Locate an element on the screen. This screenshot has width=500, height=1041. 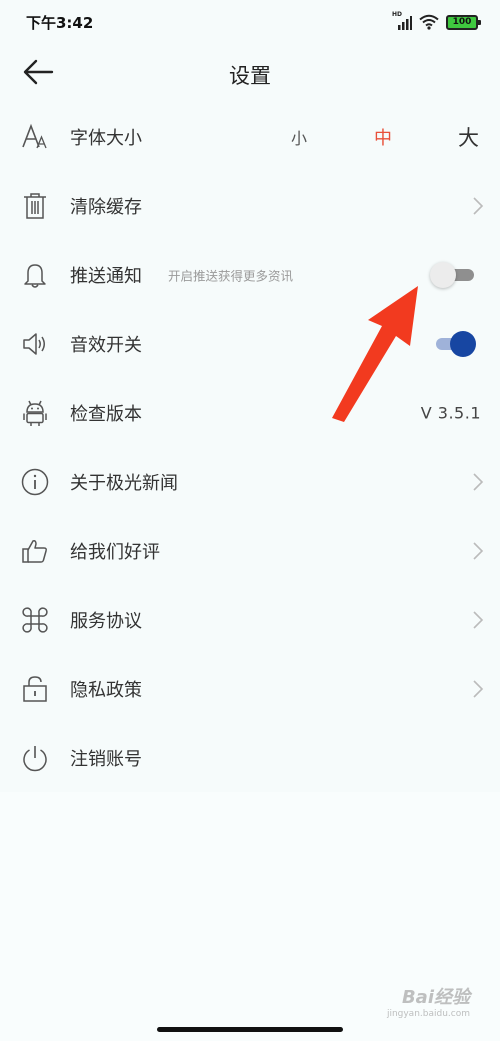
watermark-sub: jingyan.baidu.com is located at coordinates (428, 1014).